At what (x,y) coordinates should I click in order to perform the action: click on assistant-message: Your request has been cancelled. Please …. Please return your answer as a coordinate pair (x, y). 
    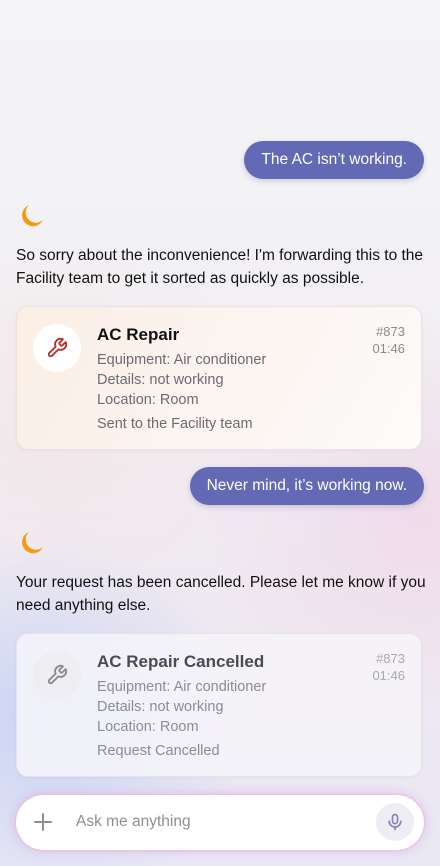
    Looking at the image, I should click on (221, 594).